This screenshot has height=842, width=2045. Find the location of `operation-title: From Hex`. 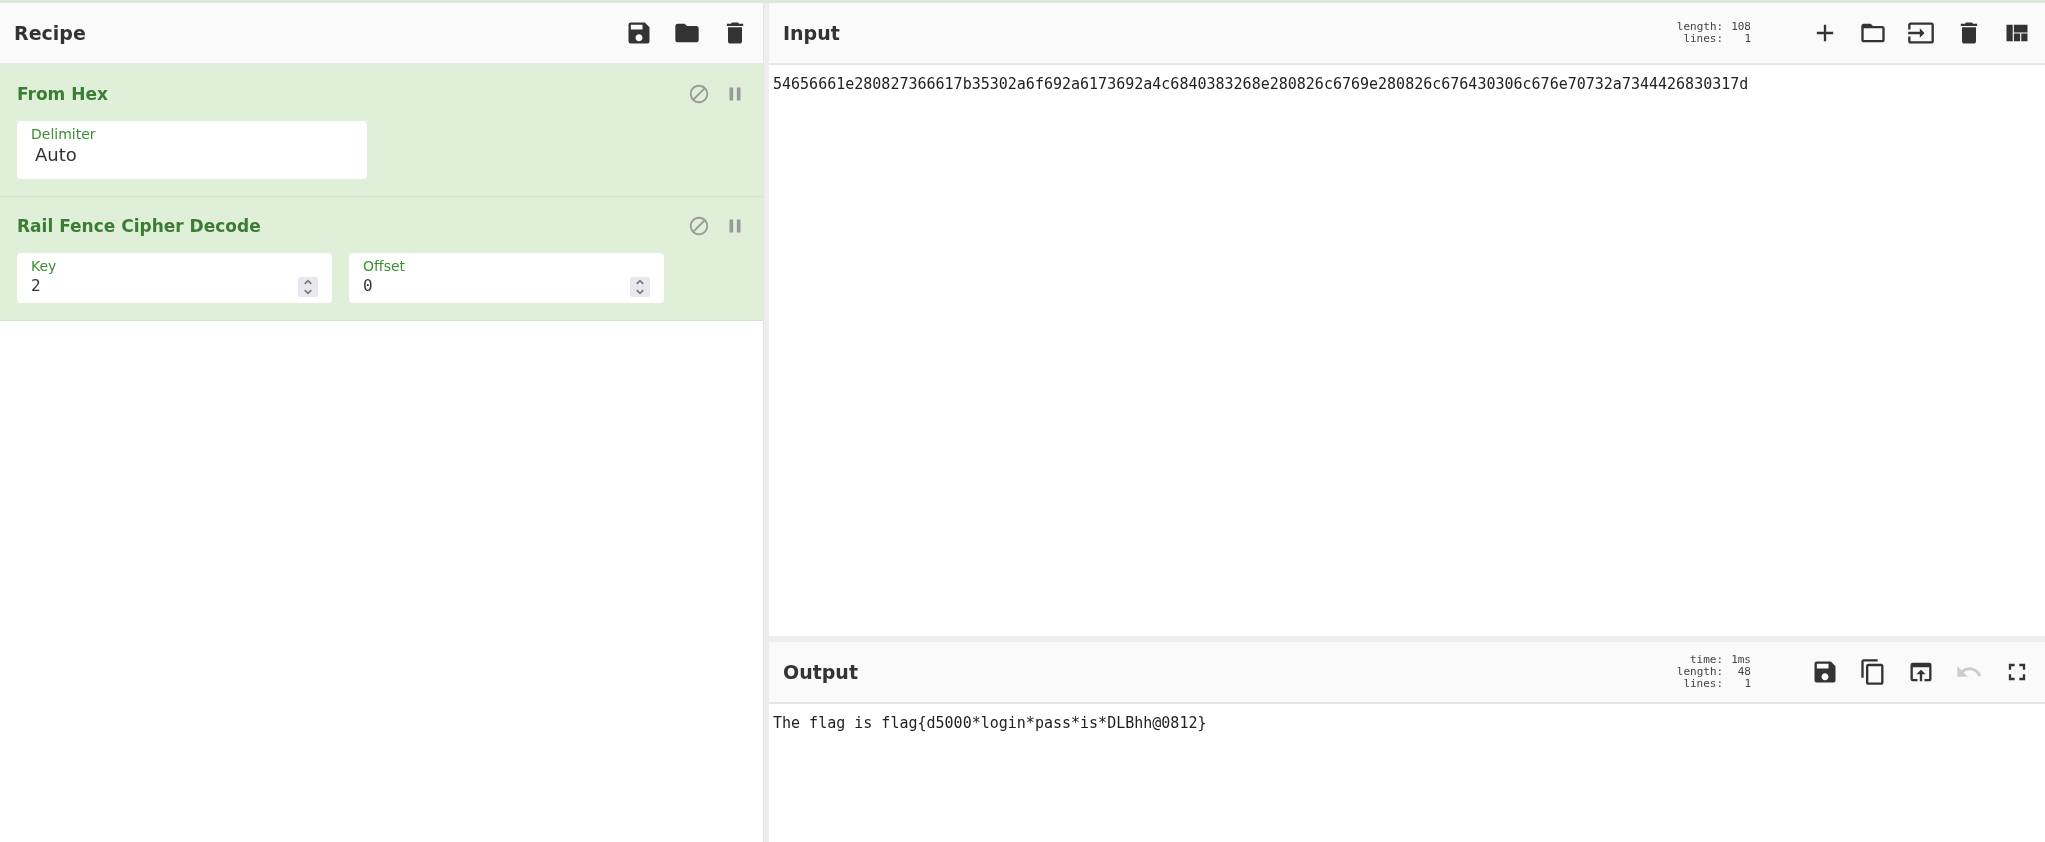

operation-title: From Hex is located at coordinates (63, 94).